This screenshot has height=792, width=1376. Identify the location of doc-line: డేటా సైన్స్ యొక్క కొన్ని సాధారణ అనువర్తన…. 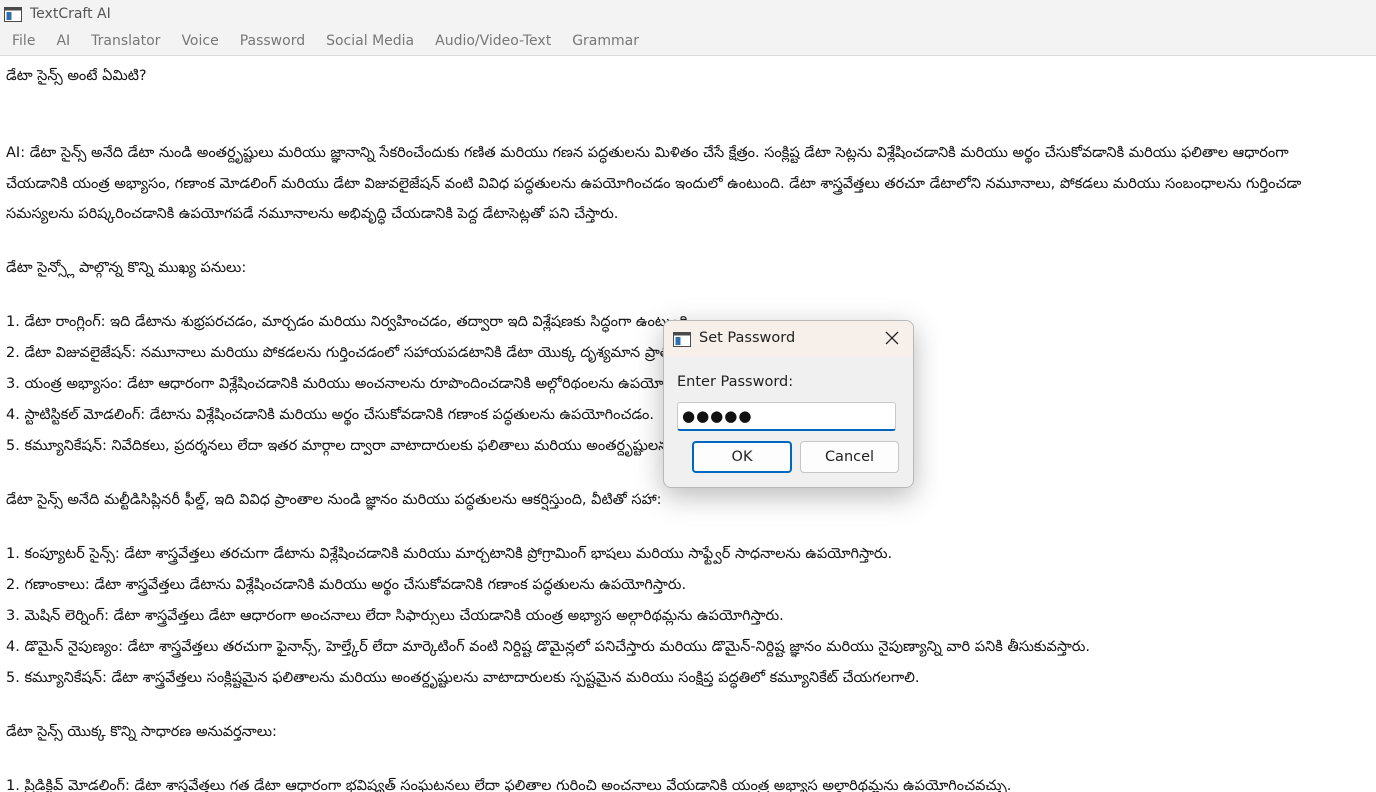
(141, 732).